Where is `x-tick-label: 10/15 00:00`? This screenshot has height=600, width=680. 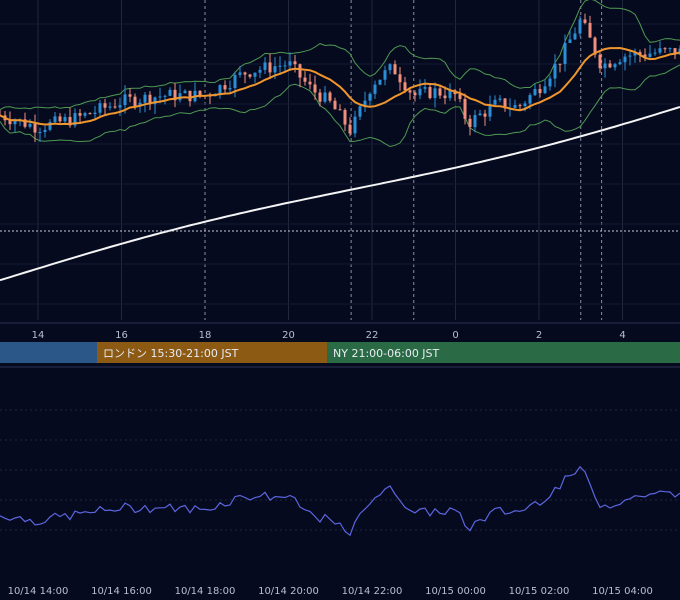
x-tick-label: 10/15 00:00 is located at coordinates (455, 591).